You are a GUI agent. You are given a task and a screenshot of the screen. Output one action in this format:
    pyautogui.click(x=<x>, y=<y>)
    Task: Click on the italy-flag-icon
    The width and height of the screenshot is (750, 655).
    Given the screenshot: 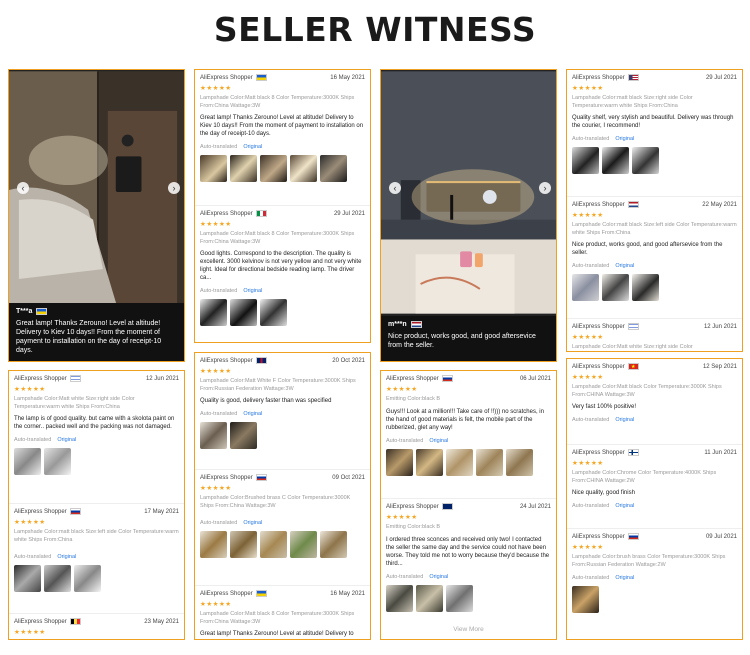 What is the action you would take?
    pyautogui.click(x=261, y=213)
    